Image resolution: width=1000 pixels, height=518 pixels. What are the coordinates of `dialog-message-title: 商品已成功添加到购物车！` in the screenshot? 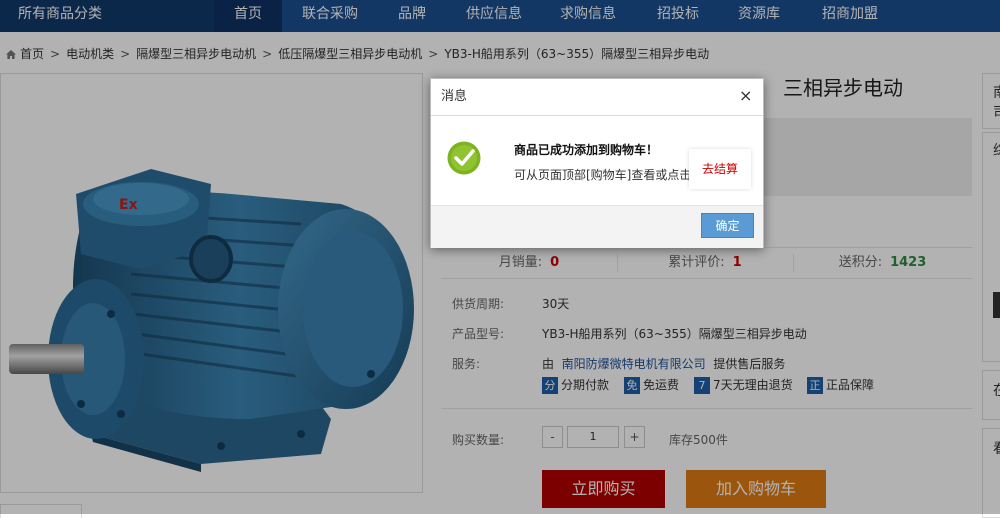 It's located at (586, 150).